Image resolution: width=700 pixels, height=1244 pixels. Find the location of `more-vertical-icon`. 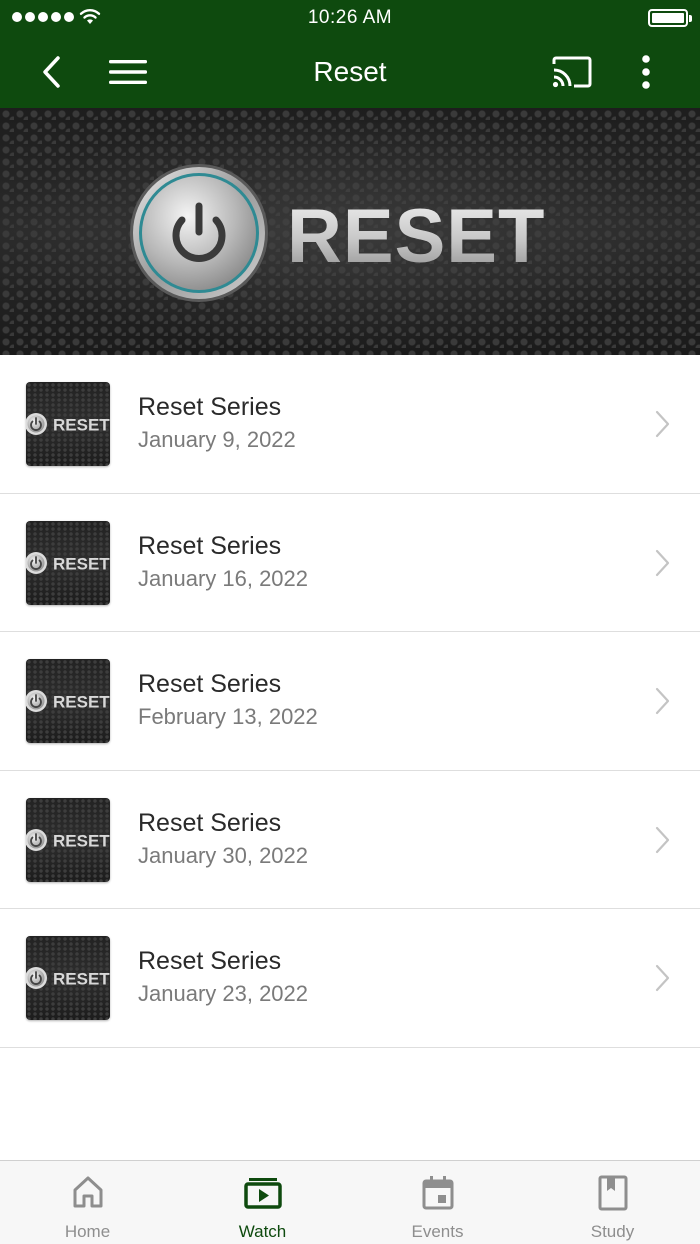

more-vertical-icon is located at coordinates (646, 72).